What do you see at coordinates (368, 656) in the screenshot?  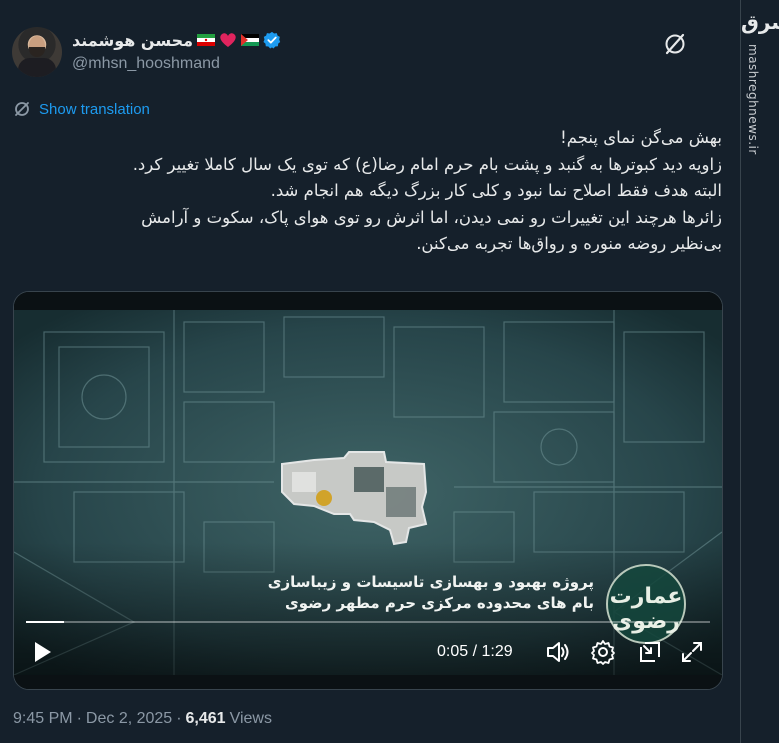 I see `video-controls: 0:05 / 1:29` at bounding box center [368, 656].